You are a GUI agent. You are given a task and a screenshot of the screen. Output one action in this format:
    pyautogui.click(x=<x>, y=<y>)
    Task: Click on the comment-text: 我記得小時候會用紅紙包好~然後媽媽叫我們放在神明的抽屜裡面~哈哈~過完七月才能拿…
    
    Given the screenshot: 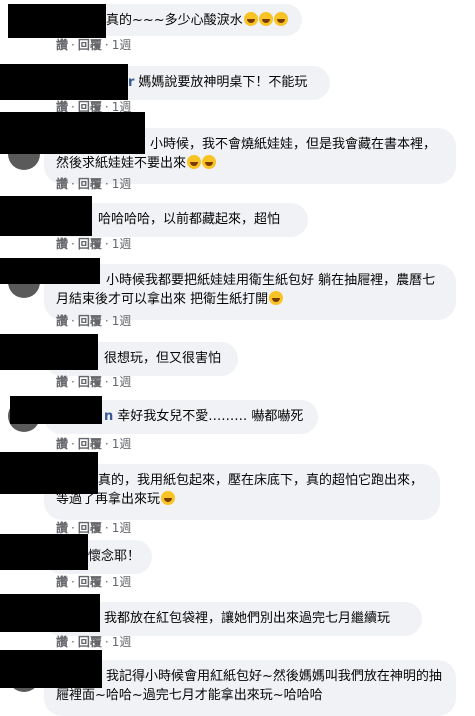 What is the action you would take?
    pyautogui.click(x=249, y=686)
    